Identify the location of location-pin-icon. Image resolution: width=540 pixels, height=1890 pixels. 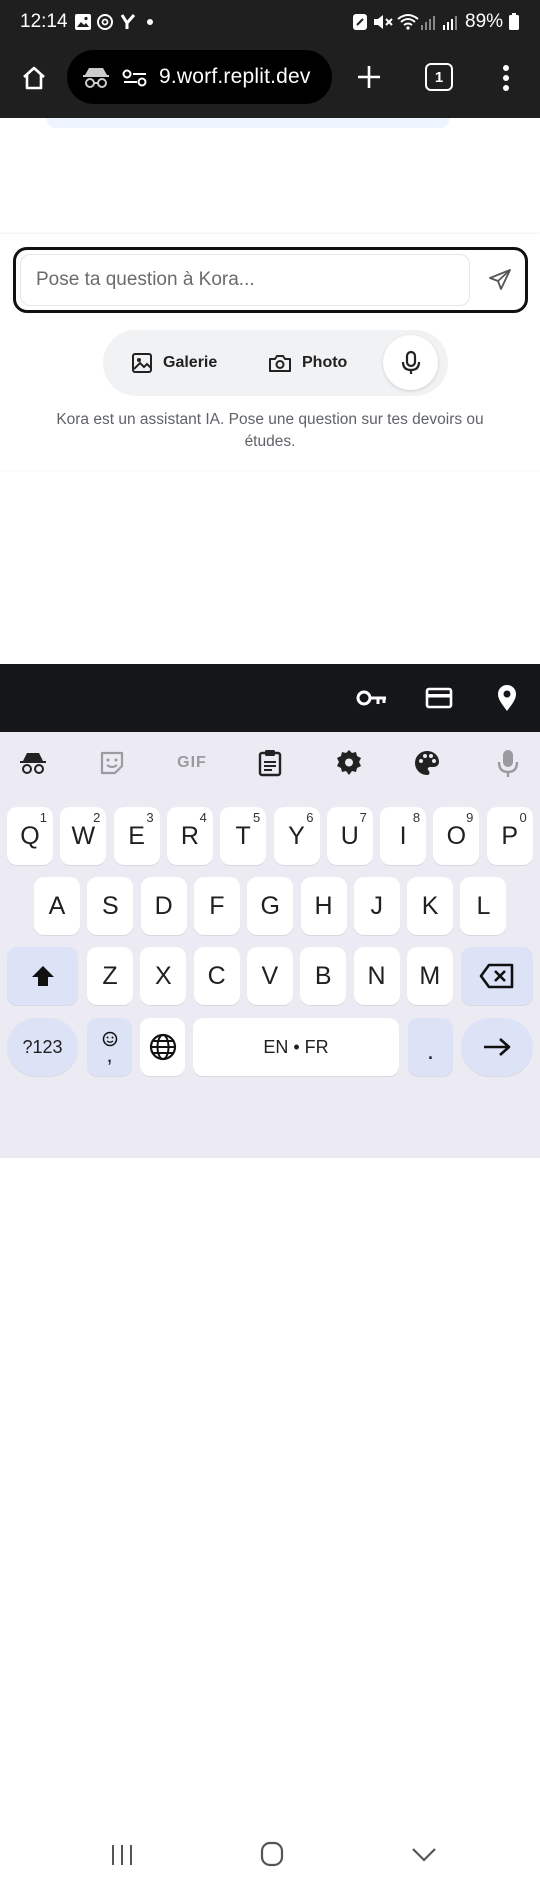
(507, 698).